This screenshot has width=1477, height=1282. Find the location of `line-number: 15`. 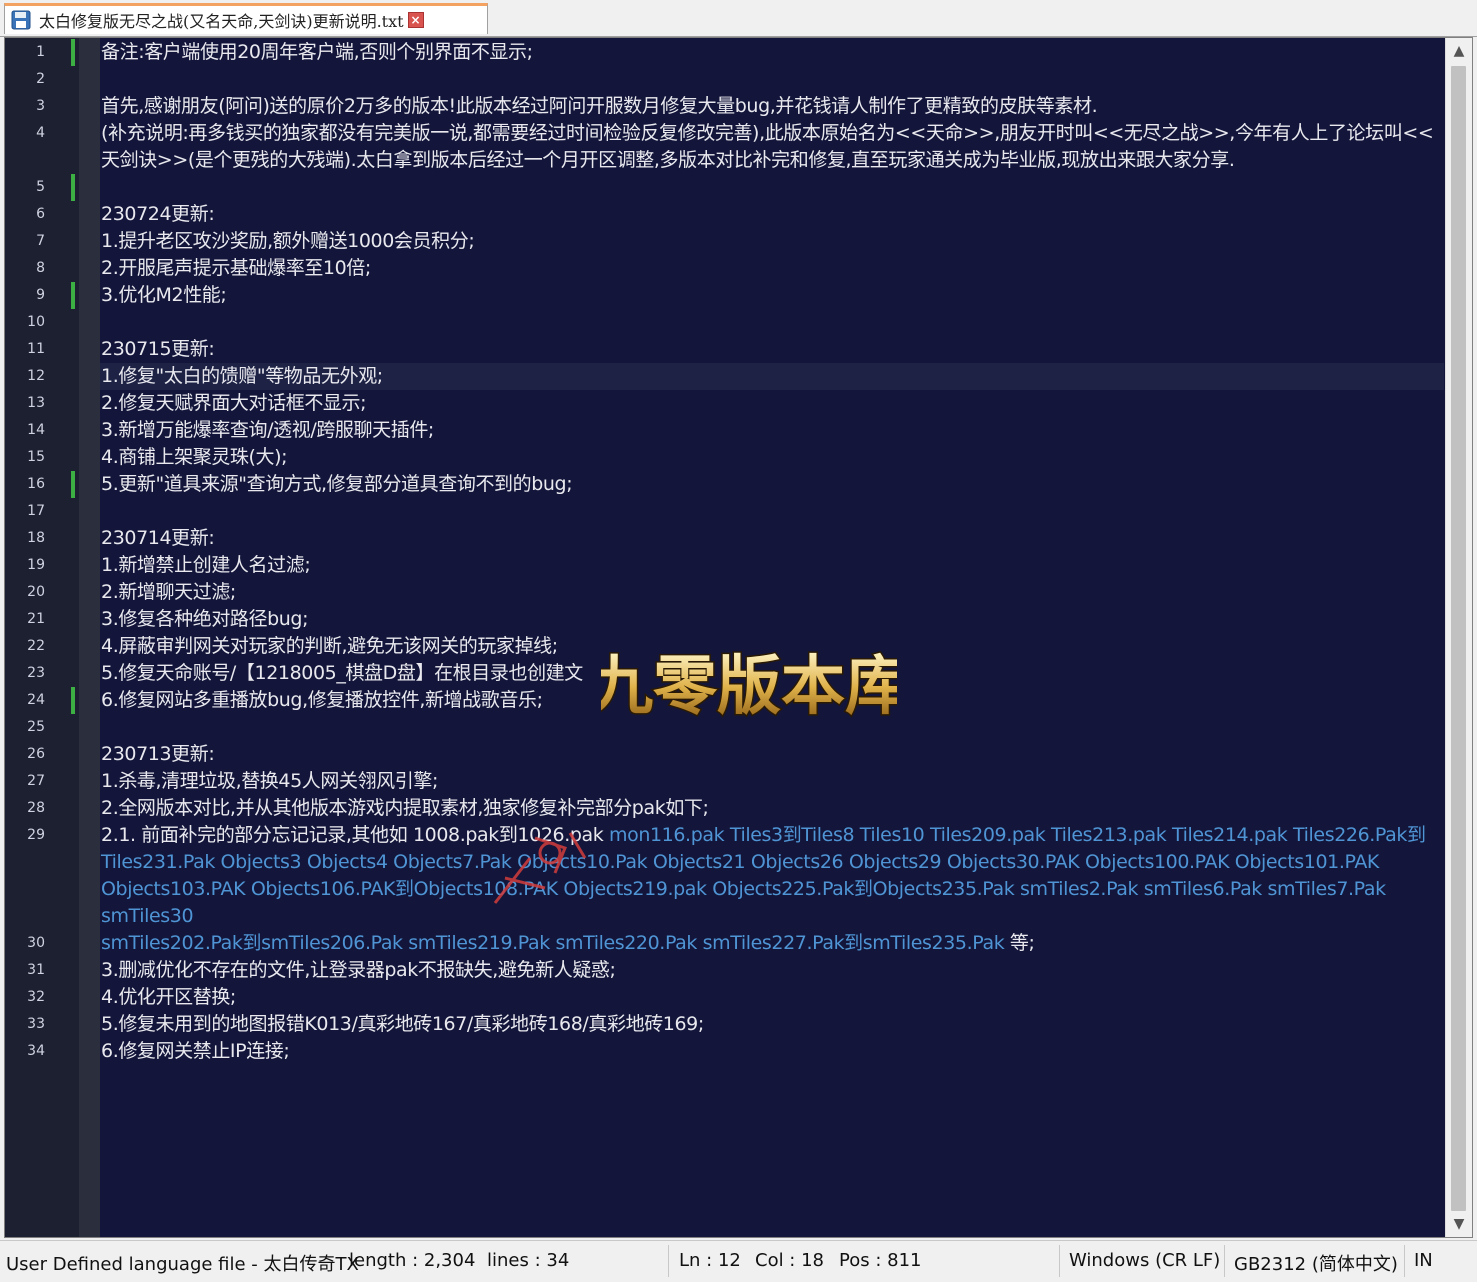

line-number: 15 is located at coordinates (36, 457).